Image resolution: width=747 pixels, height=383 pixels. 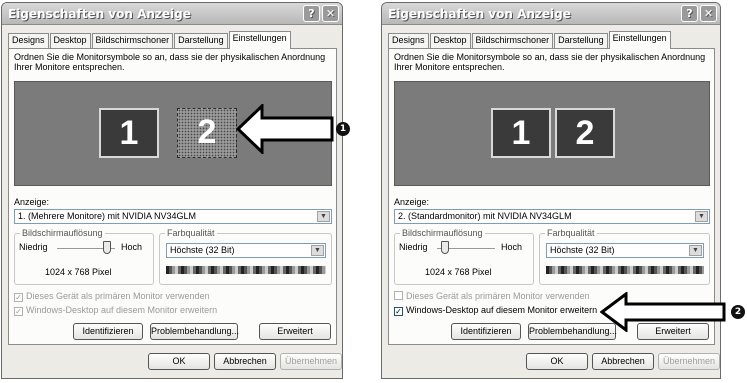 I want to click on monitor-arrangement-area: 1 2, so click(x=552, y=133).